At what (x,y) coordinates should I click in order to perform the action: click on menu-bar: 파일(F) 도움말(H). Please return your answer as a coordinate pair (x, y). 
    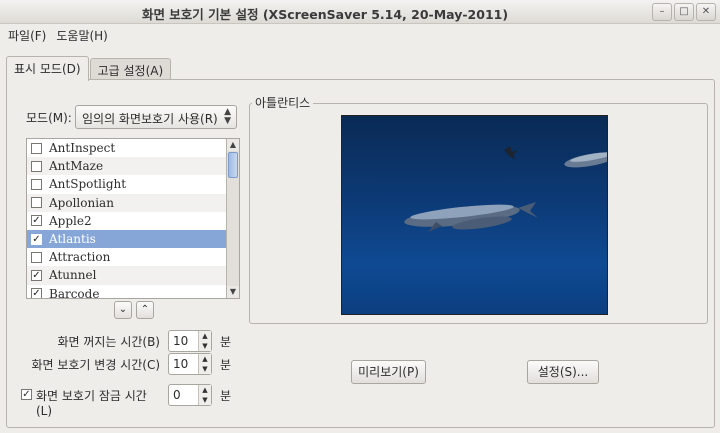
    Looking at the image, I should click on (360, 35).